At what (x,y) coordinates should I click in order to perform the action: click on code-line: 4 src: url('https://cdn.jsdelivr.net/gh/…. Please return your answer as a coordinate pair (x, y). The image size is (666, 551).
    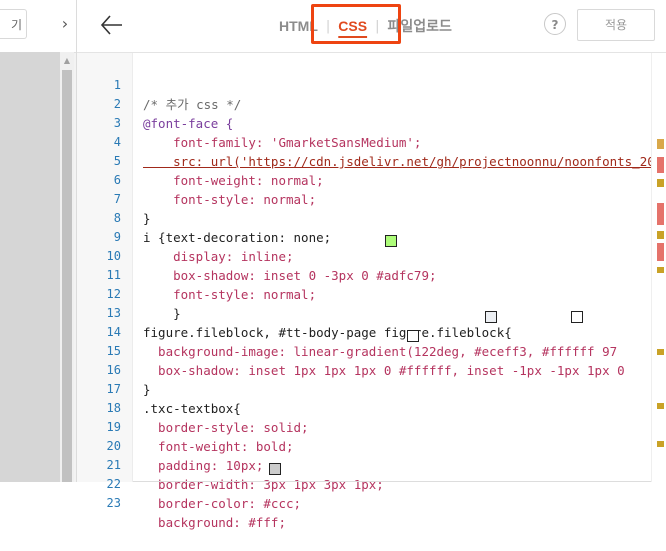
    Looking at the image, I should click on (366, 141).